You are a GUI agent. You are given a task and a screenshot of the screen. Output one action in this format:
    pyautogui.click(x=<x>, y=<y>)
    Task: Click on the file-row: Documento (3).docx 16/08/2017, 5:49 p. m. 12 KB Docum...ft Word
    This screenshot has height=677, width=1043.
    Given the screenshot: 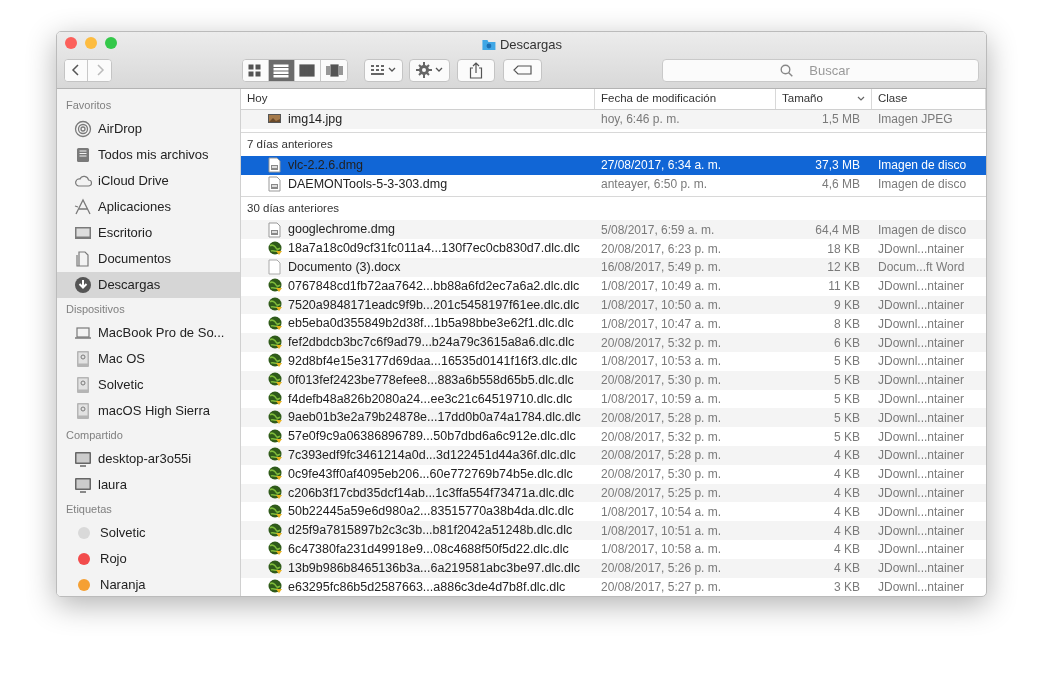 What is the action you would take?
    pyautogui.click(x=613, y=267)
    